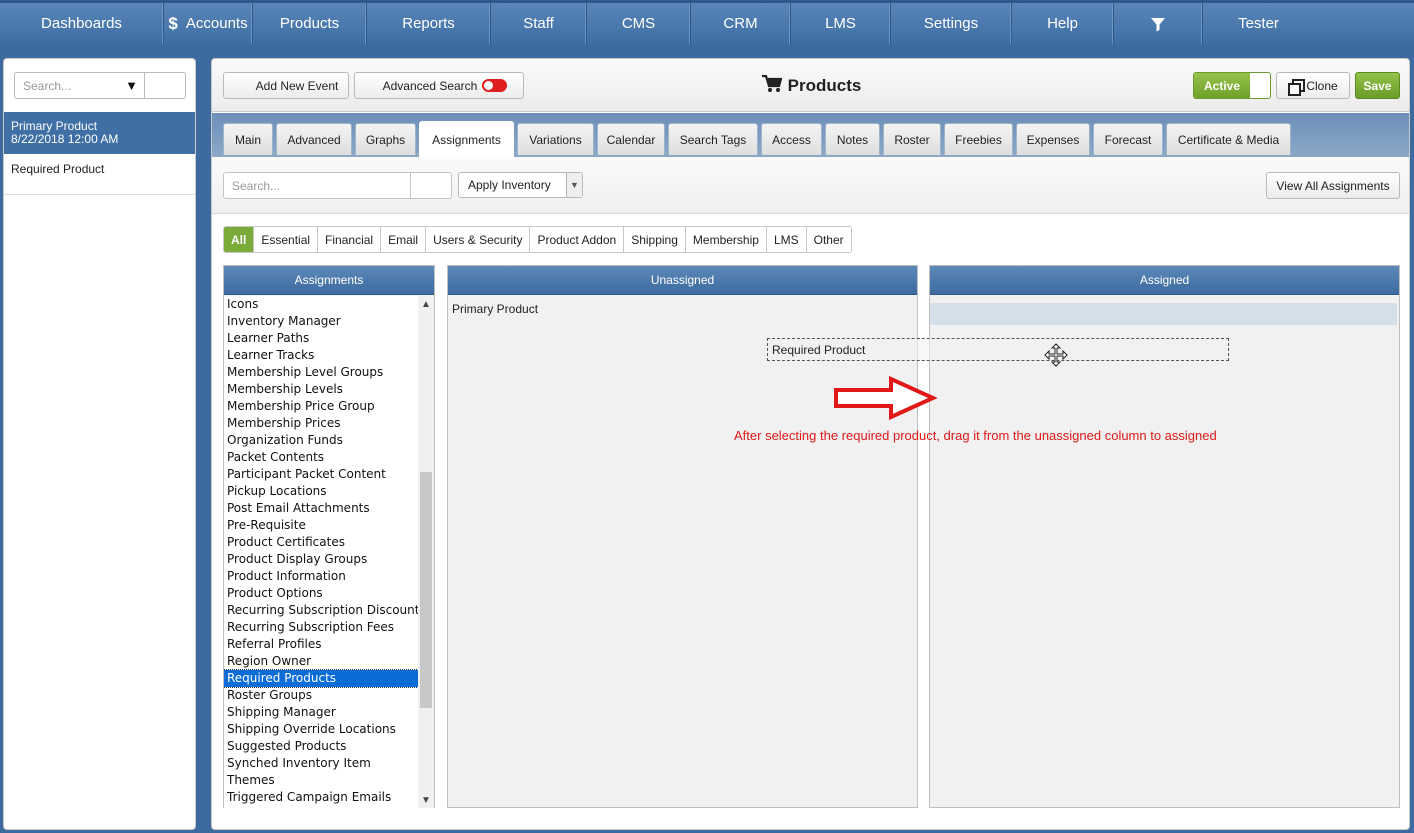 This screenshot has height=833, width=1414. What do you see at coordinates (639, 23) in the screenshot?
I see `nav-cms: CMS` at bounding box center [639, 23].